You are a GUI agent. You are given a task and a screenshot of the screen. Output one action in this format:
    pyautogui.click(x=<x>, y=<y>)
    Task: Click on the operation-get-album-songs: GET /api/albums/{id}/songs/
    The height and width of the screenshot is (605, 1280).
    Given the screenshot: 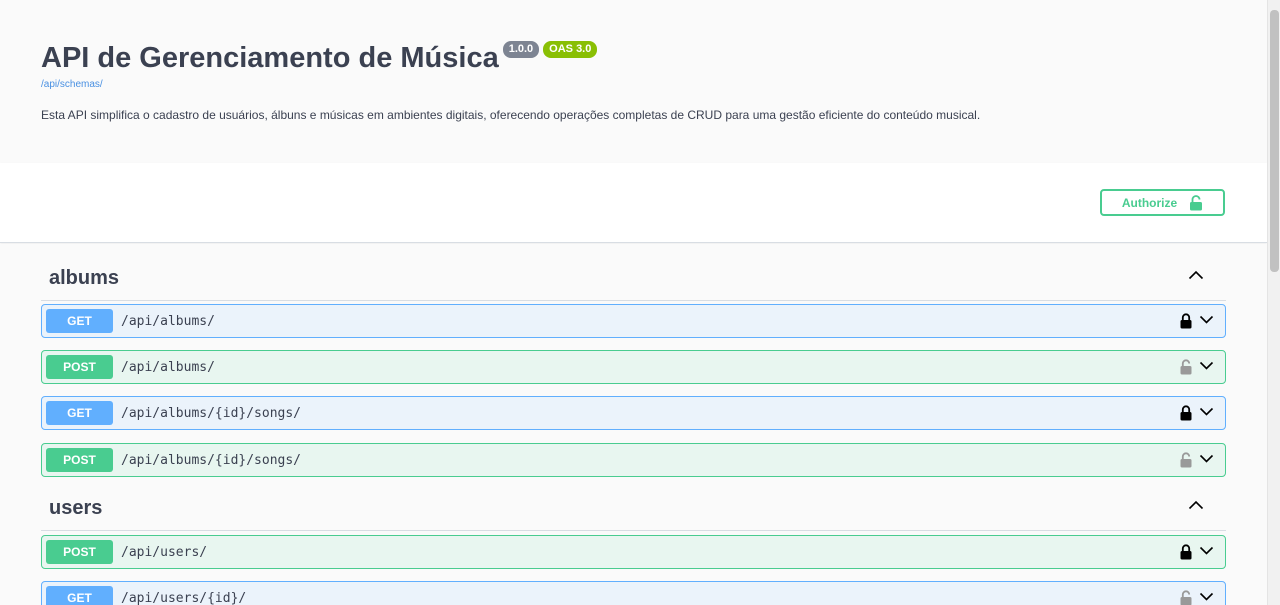 What is the action you would take?
    pyautogui.click(x=633, y=413)
    